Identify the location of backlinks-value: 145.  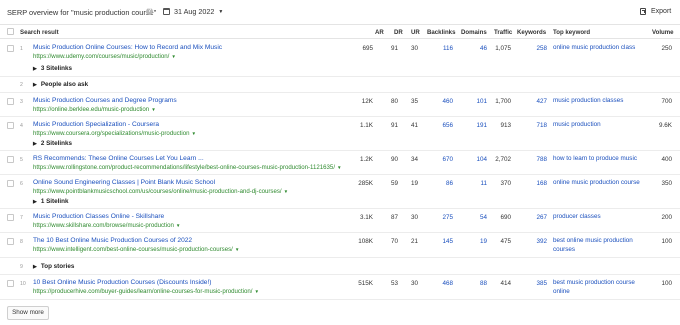
(447, 241).